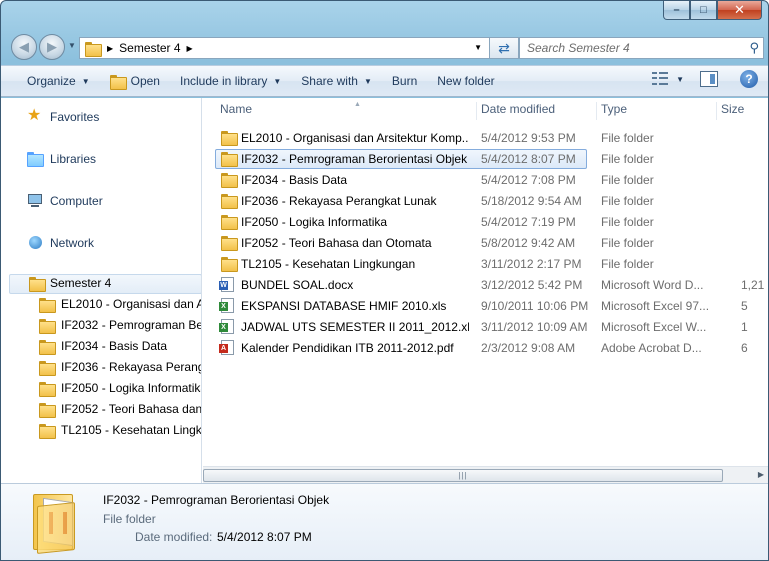  I want to click on nav-computer: Computer, so click(65, 201).